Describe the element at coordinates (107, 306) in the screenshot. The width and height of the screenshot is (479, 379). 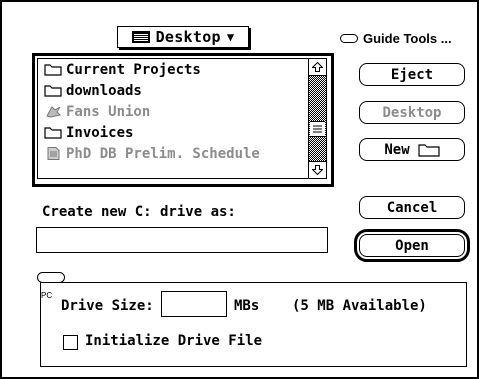
I see `drive-size-label: Drive Size:` at that location.